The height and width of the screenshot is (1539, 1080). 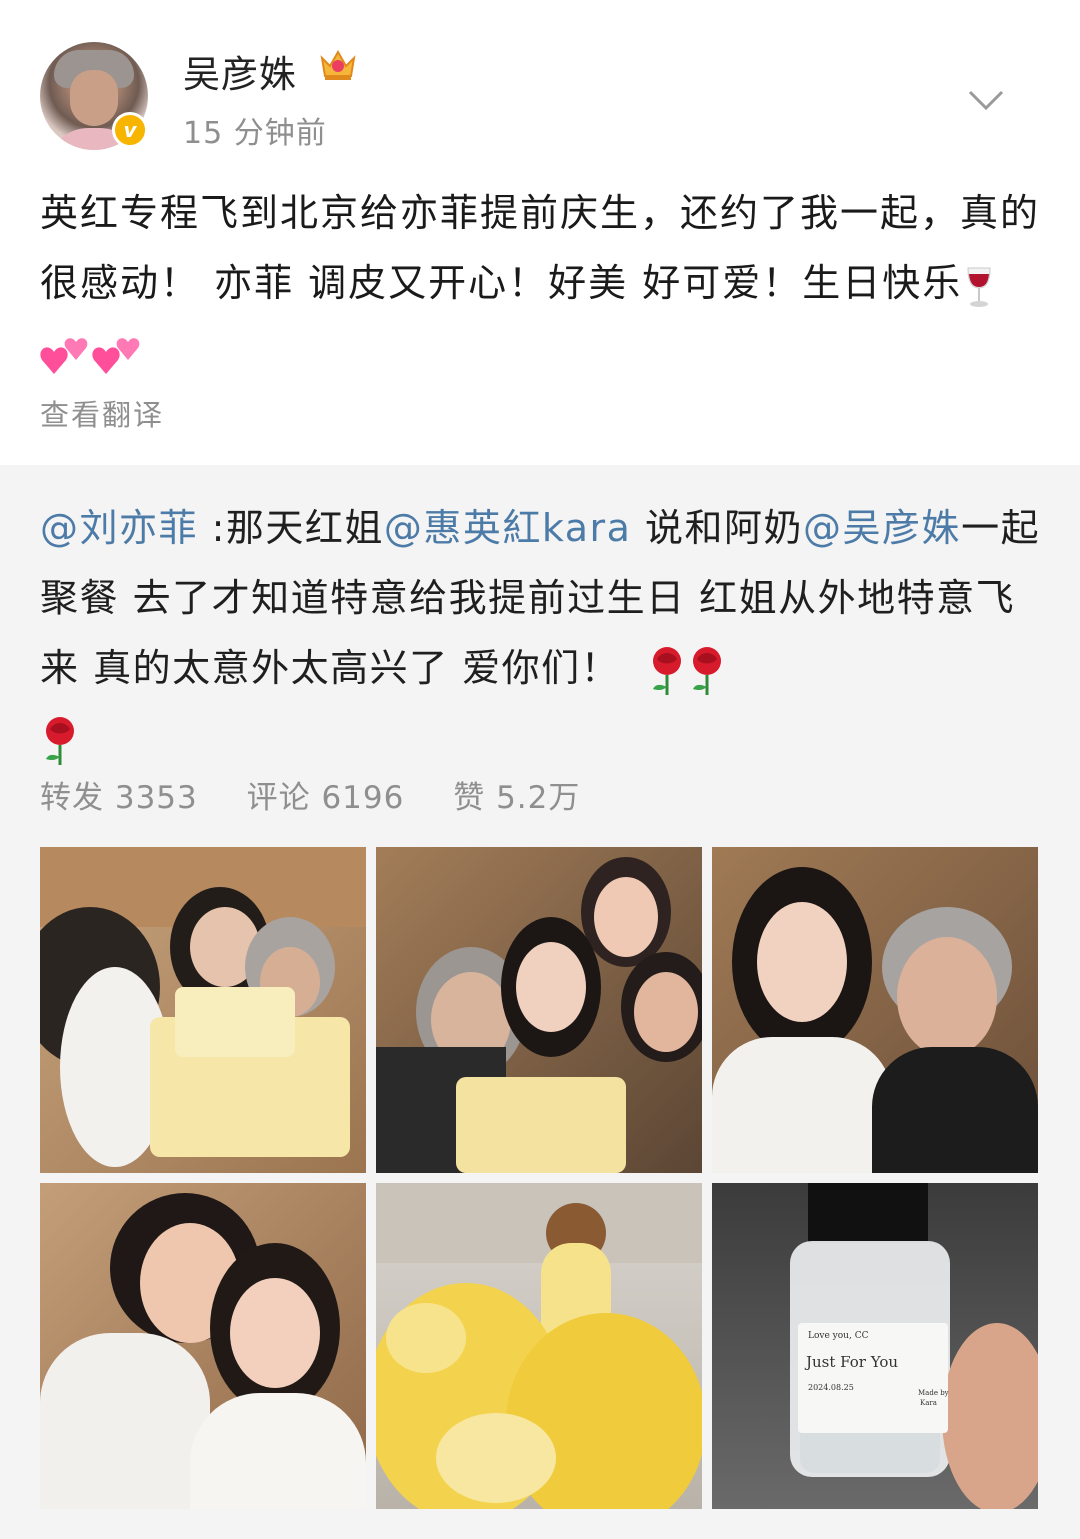 I want to click on verified-badge-icon: v, so click(x=130, y=130).